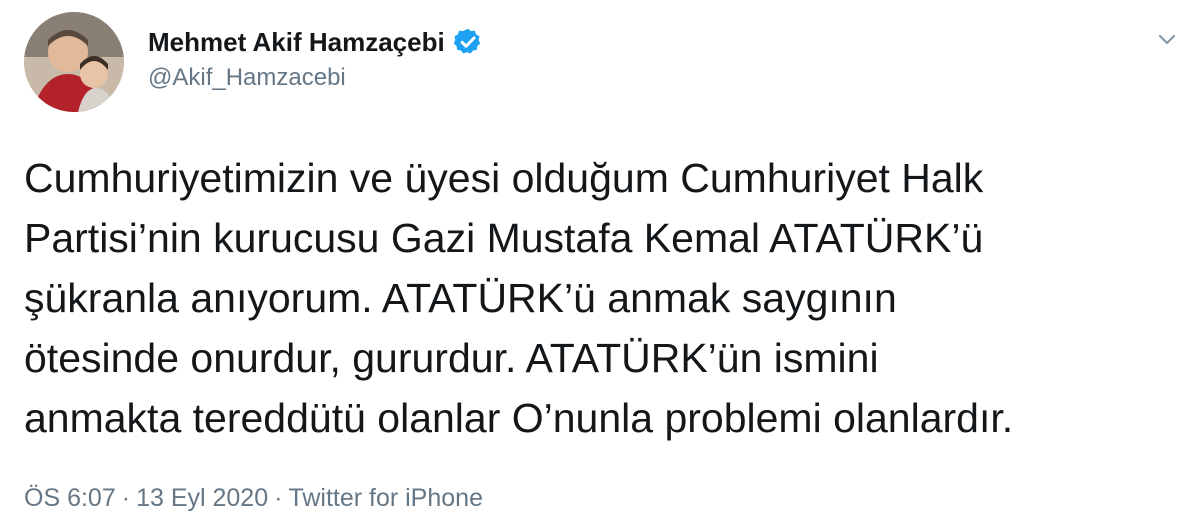 The height and width of the screenshot is (531, 1200). I want to click on tweet-time: ÖS 6:07, so click(70, 498).